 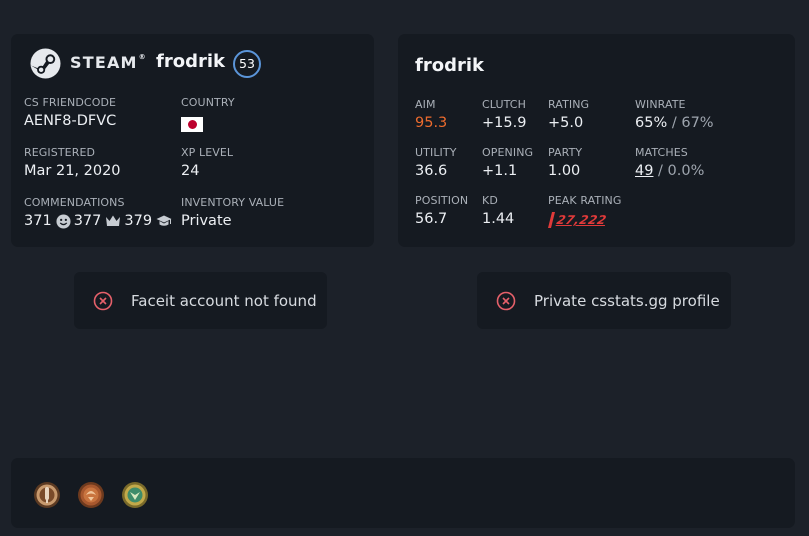 I want to click on operation-coin-icon, so click(x=91, y=495).